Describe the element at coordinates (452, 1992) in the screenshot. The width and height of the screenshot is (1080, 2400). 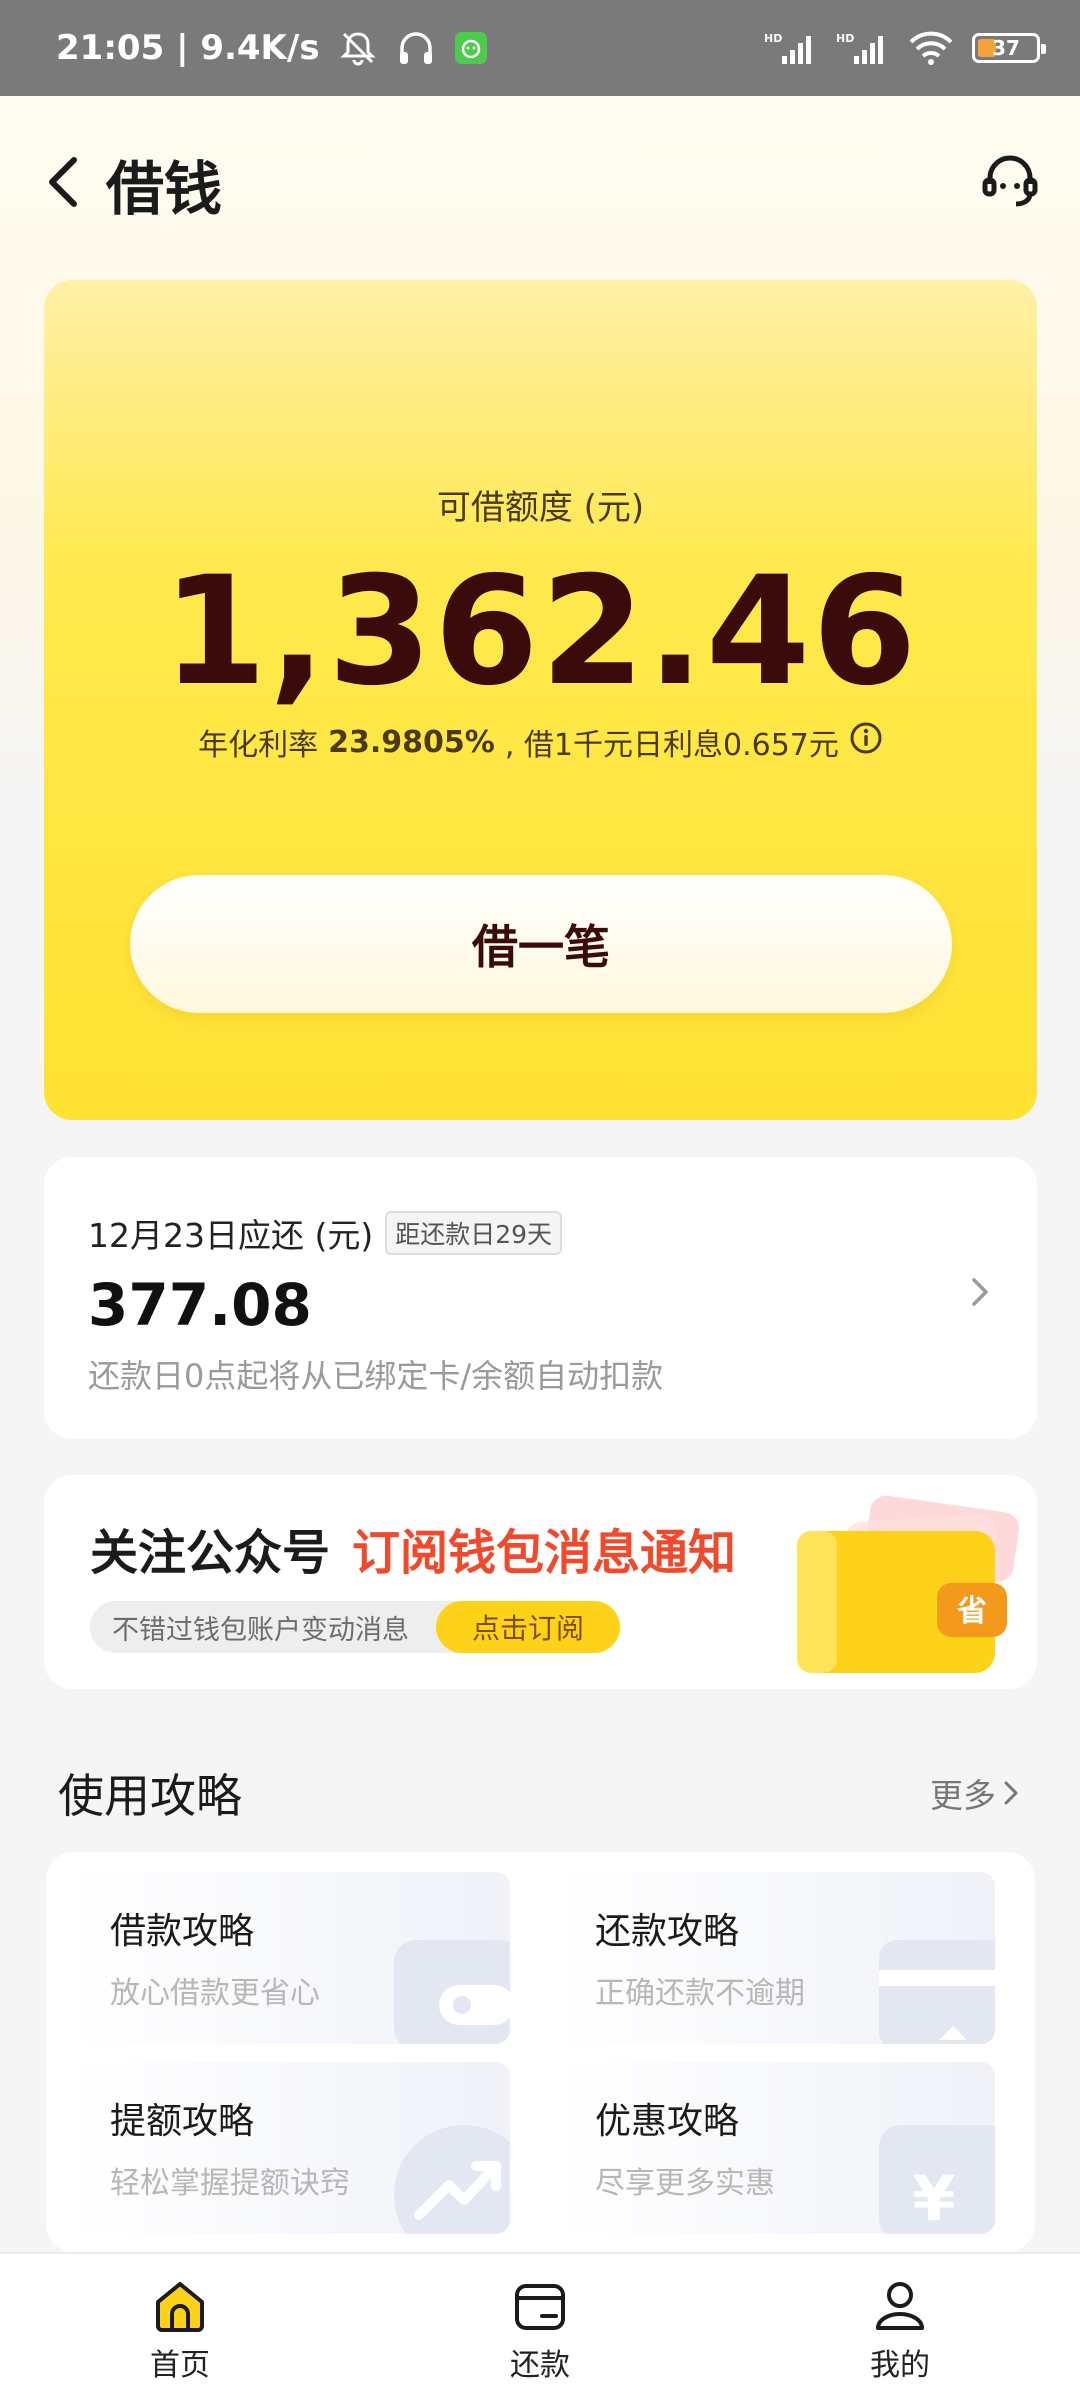
I see `wallet-watermark-icon` at that location.